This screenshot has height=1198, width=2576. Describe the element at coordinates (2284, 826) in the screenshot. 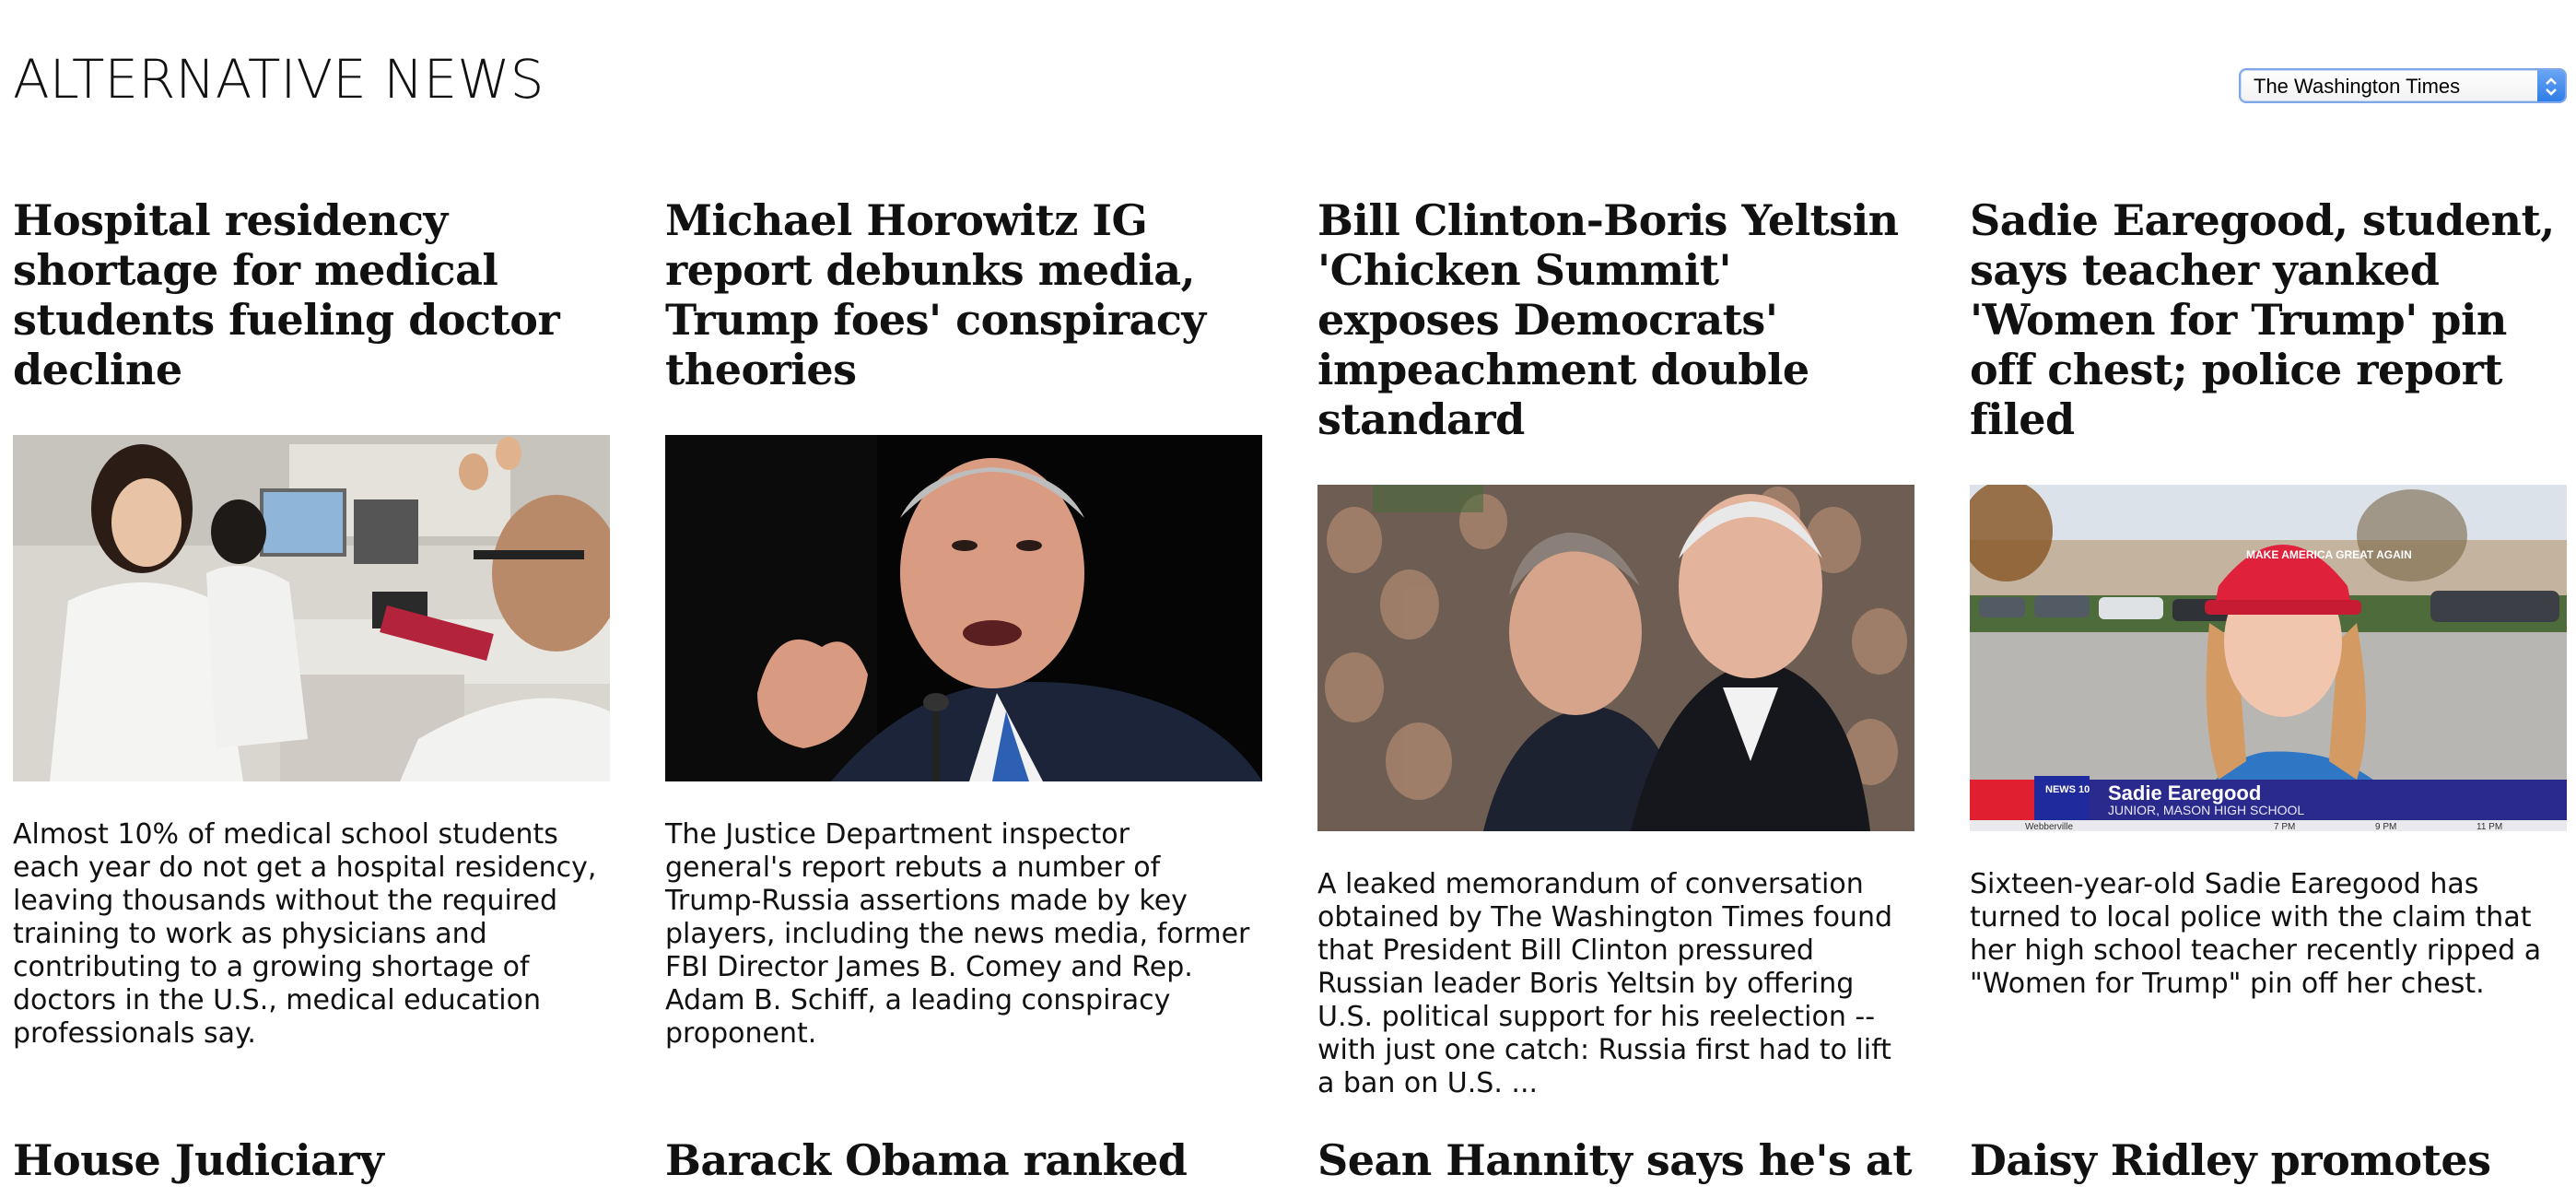

I see `ticker-time: 7 PM` at that location.